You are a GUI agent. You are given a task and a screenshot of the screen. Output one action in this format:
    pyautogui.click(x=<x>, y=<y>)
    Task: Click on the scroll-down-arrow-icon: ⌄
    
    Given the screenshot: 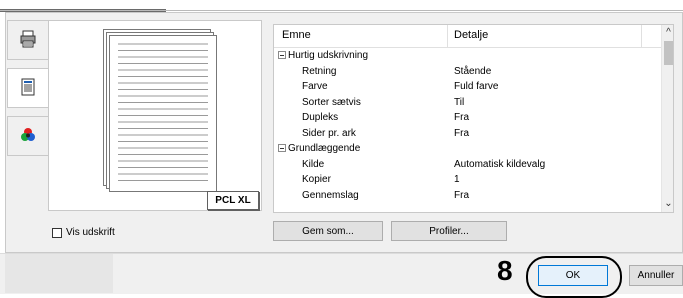 What is the action you would take?
    pyautogui.click(x=667, y=204)
    